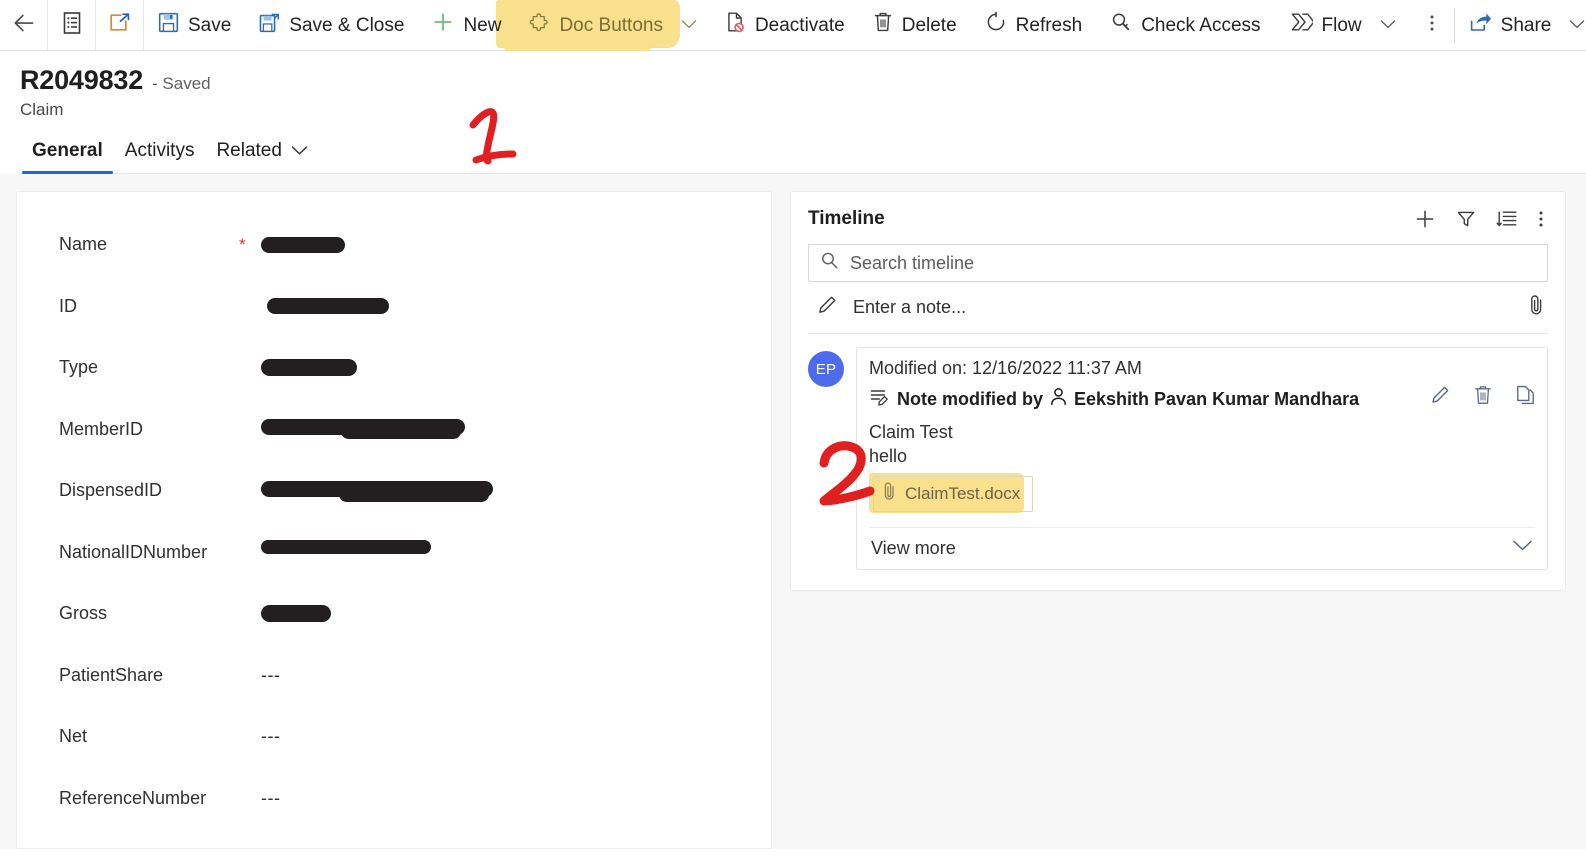 Image resolution: width=1586 pixels, height=860 pixels. I want to click on field-label-dispensedid: DispensedID, so click(111, 490).